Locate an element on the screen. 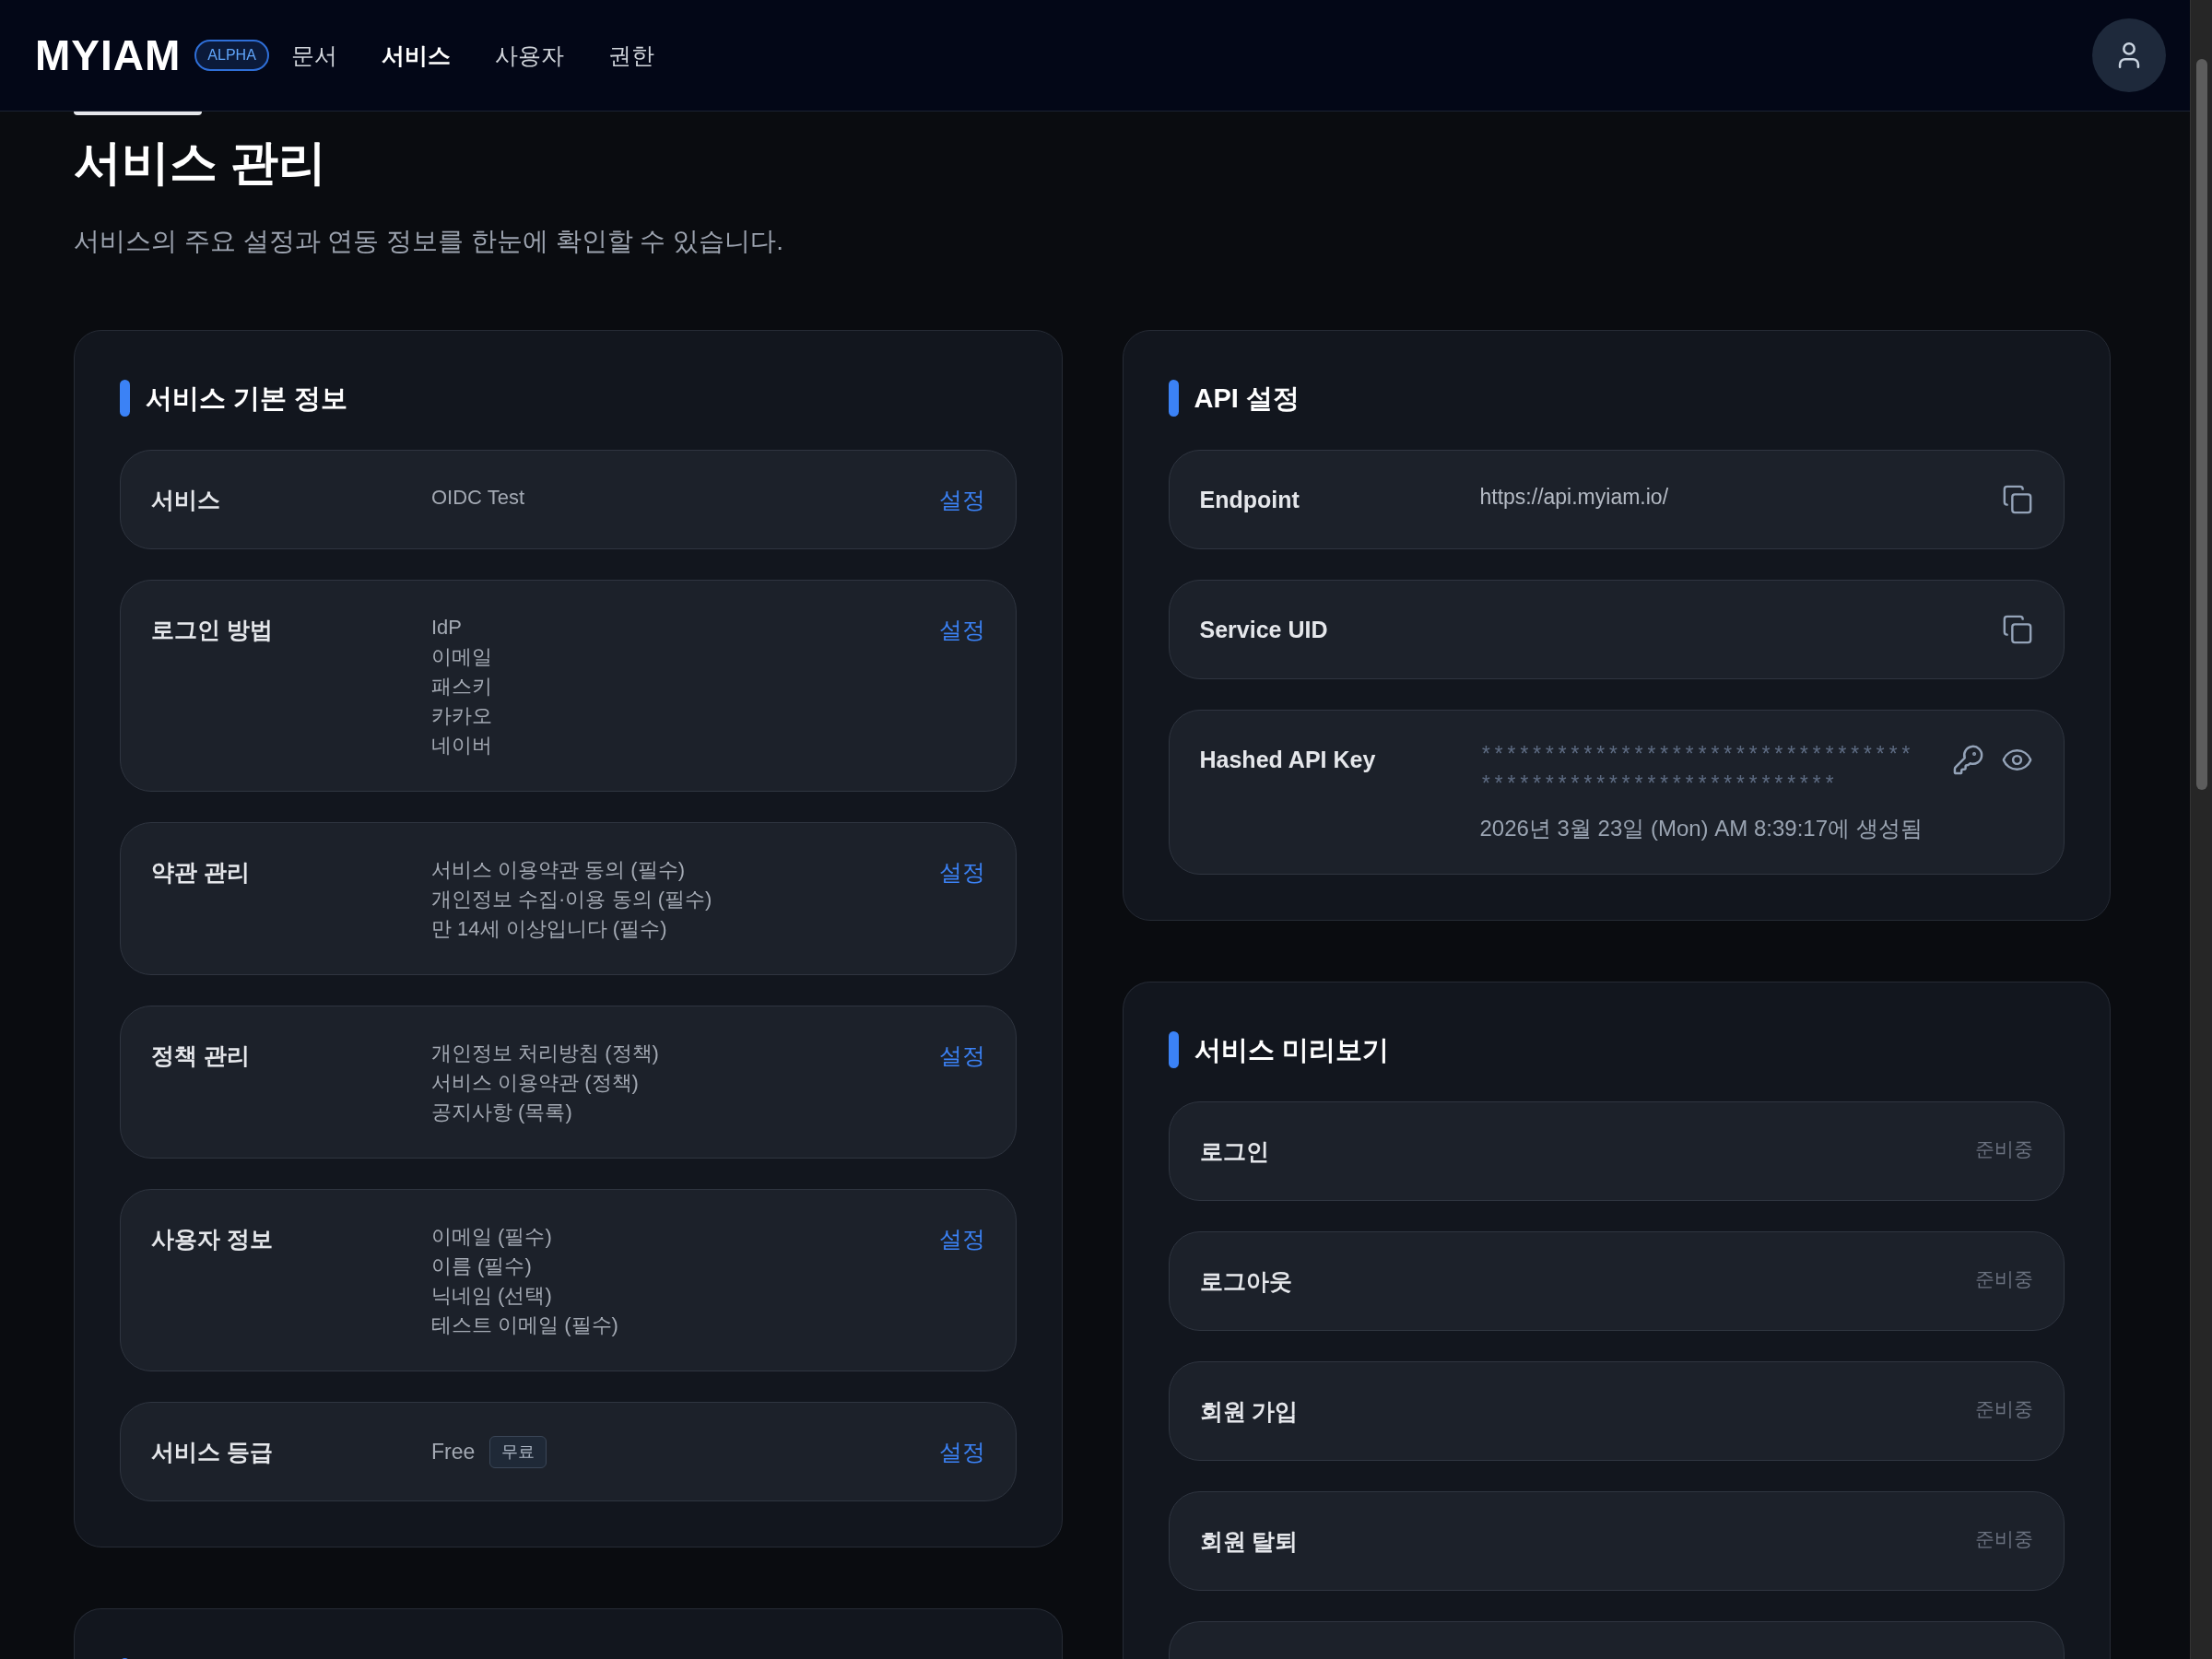  row-value: IdP is located at coordinates (447, 628).